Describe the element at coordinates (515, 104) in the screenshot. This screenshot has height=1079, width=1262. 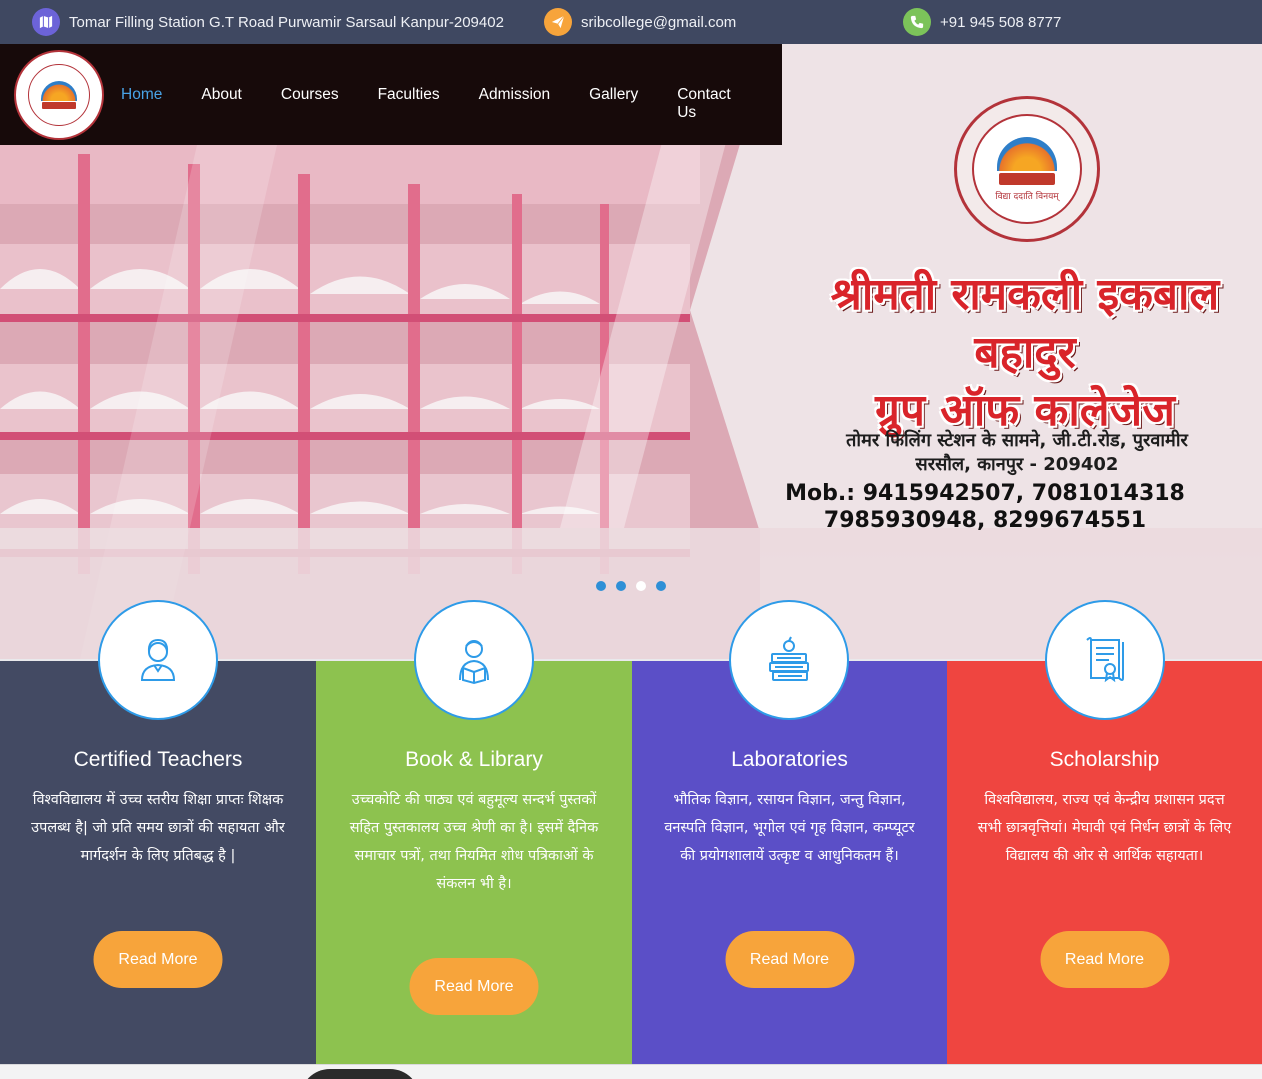
I see `nav-admission: Admission` at that location.